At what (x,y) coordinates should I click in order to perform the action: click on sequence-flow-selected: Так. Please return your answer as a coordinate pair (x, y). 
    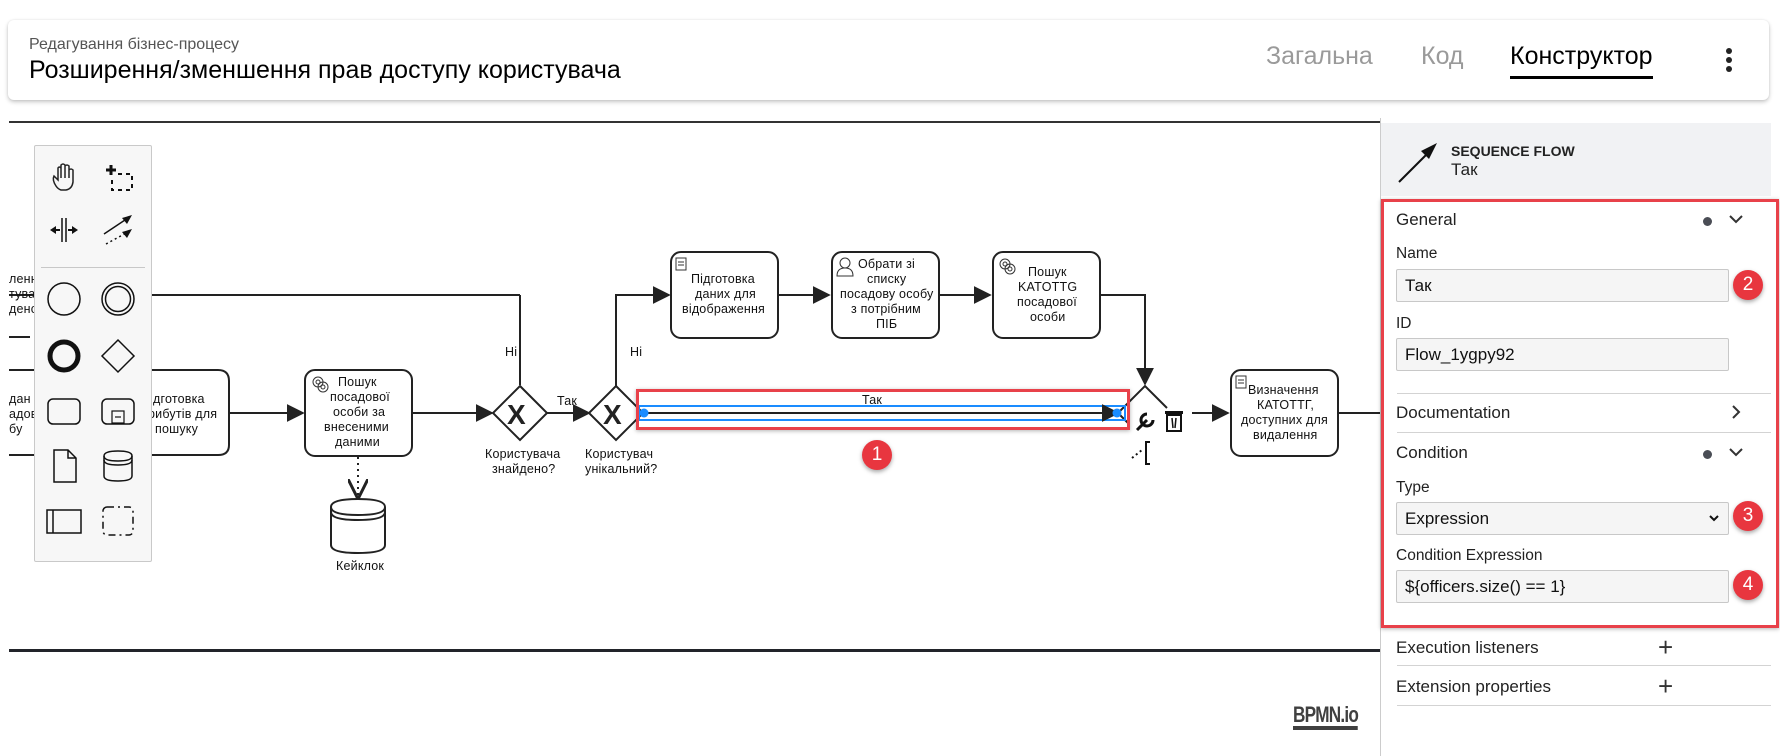
    Looking at the image, I should click on (882, 407).